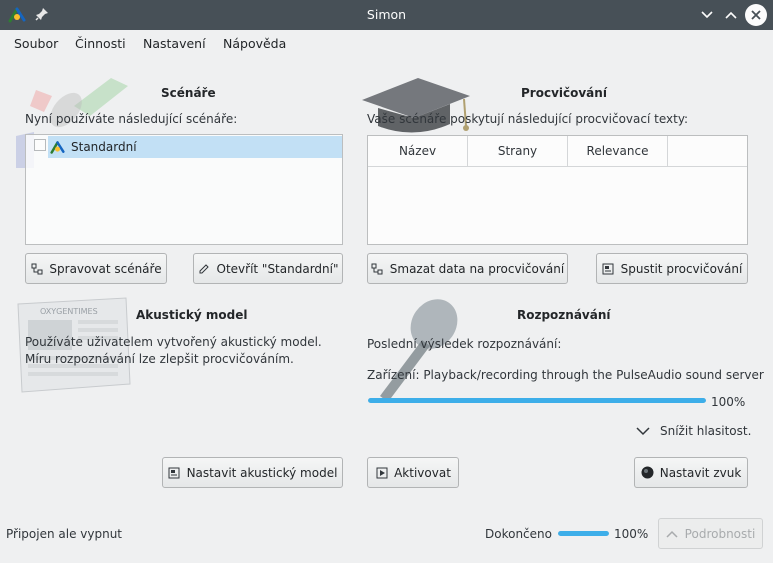 Image resolution: width=773 pixels, height=563 pixels. I want to click on status-progress-bar, so click(583, 533).